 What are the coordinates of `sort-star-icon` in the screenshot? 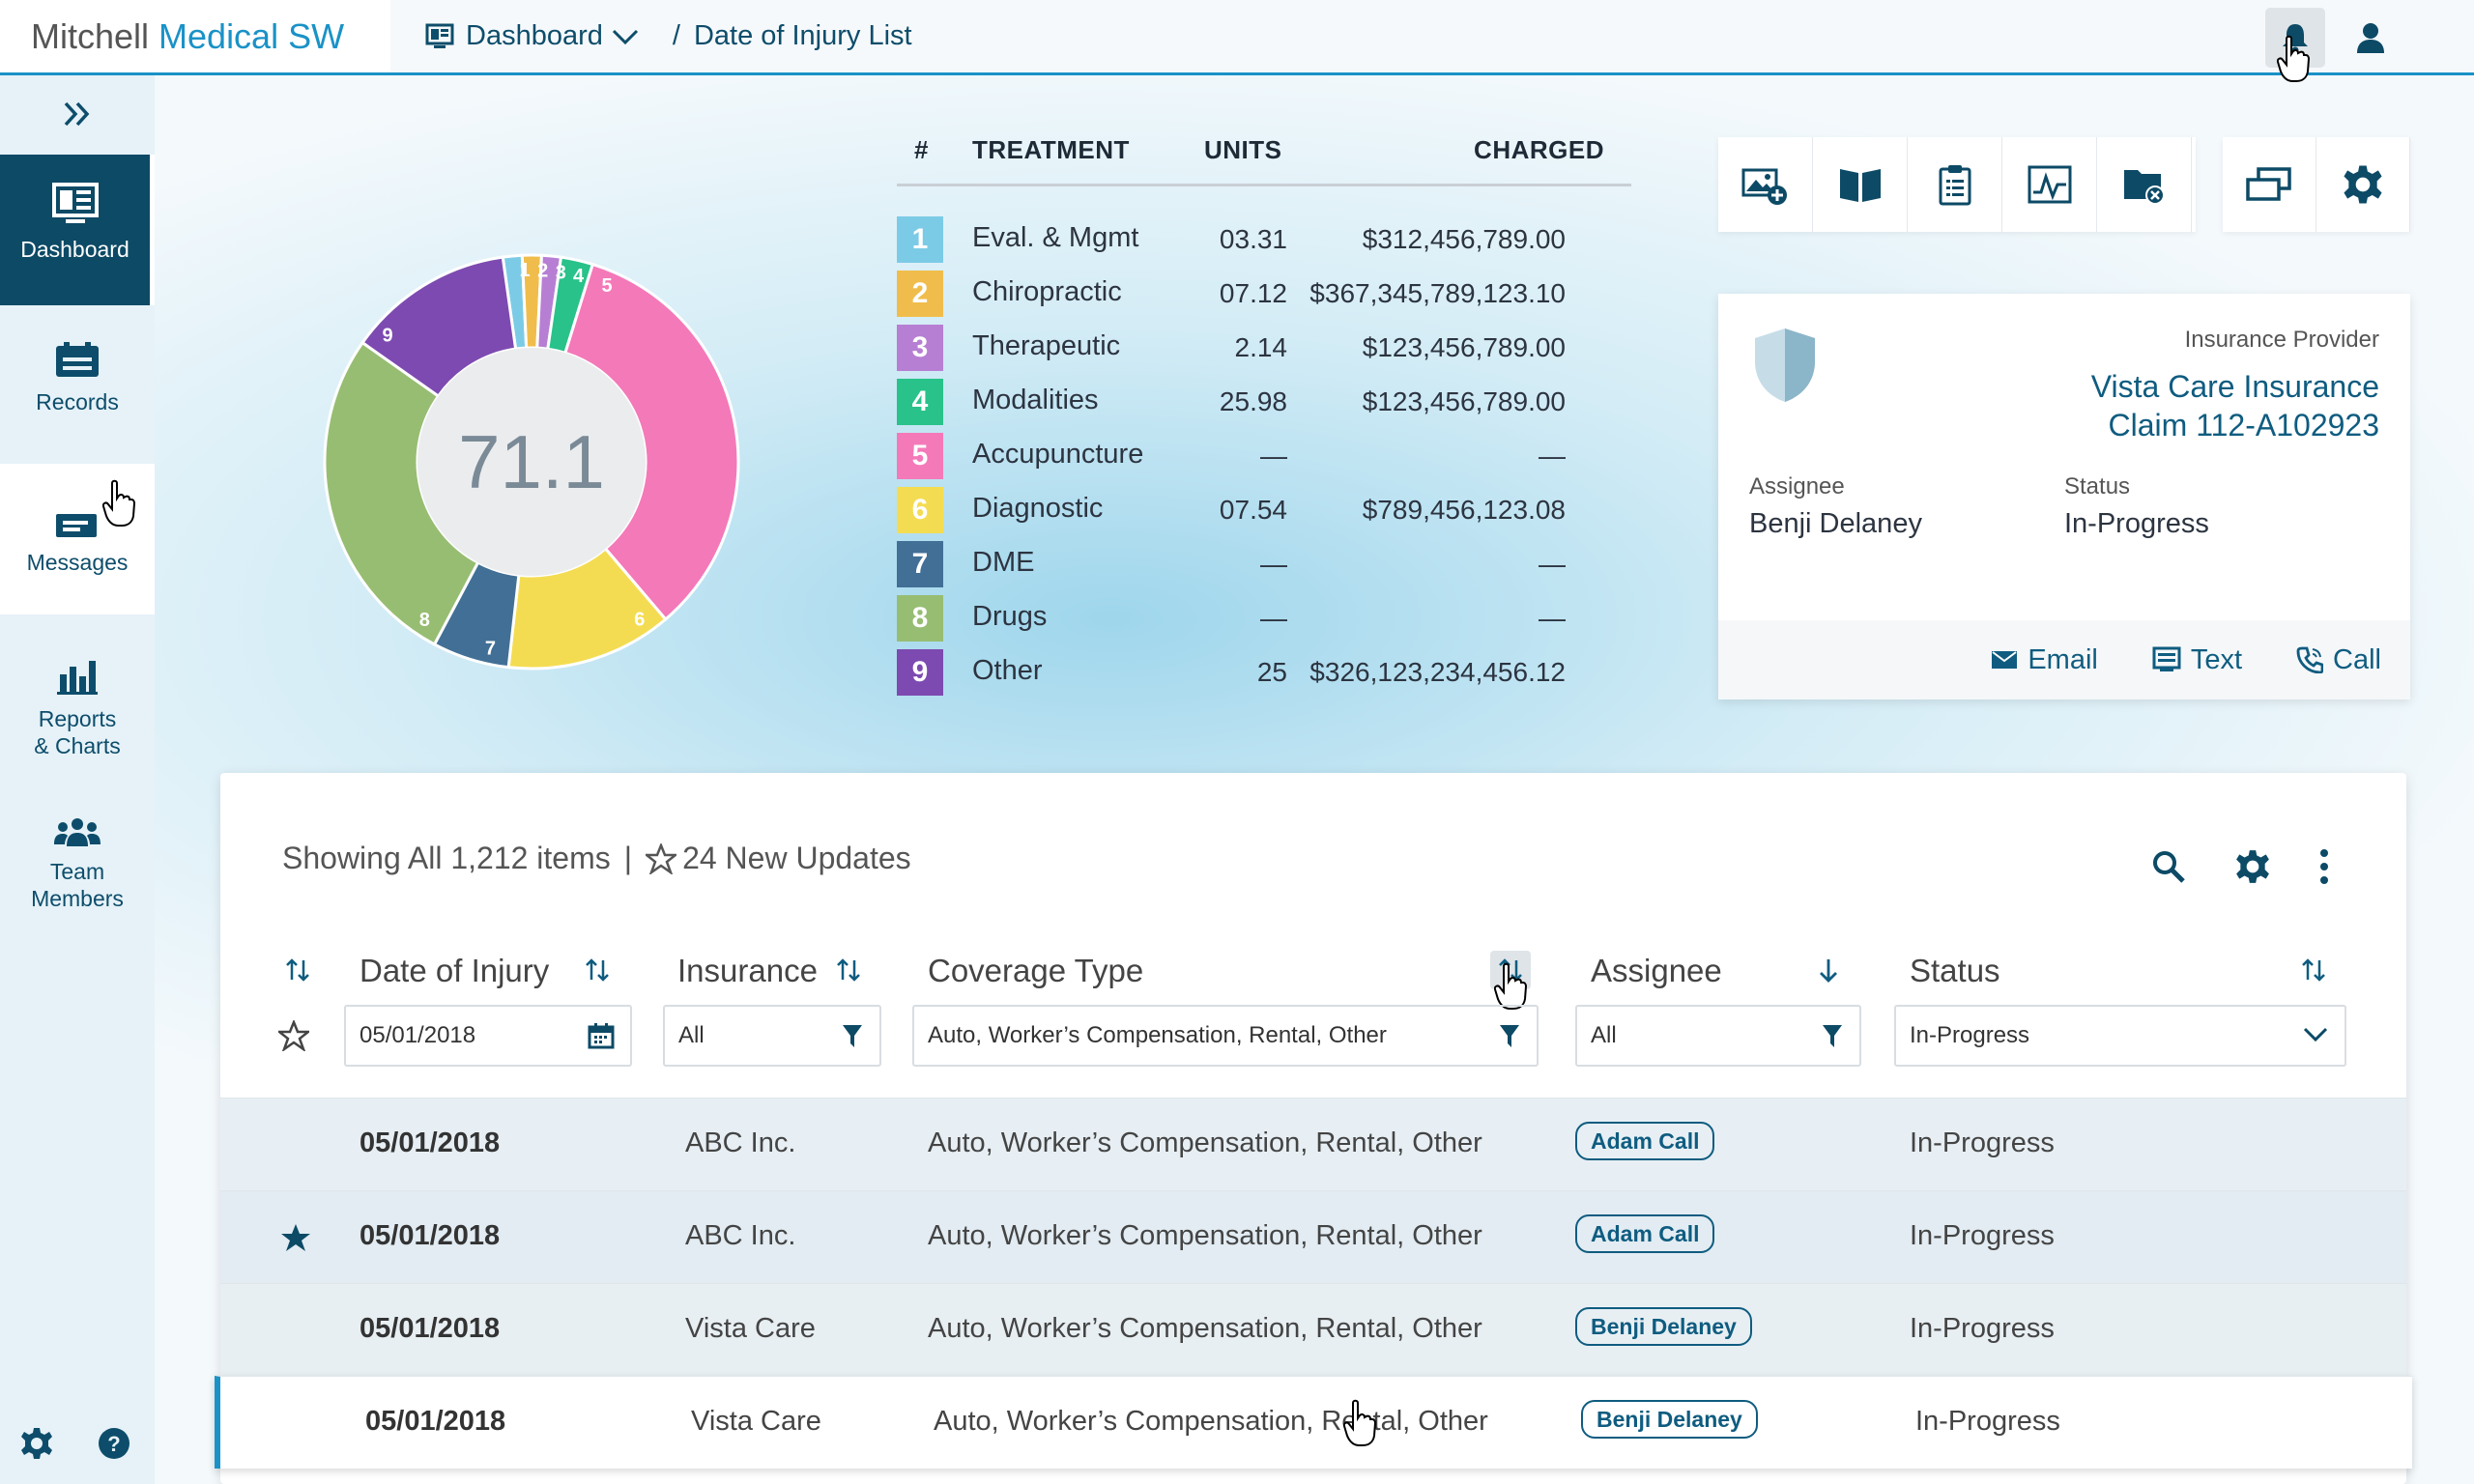 It's located at (298, 970).